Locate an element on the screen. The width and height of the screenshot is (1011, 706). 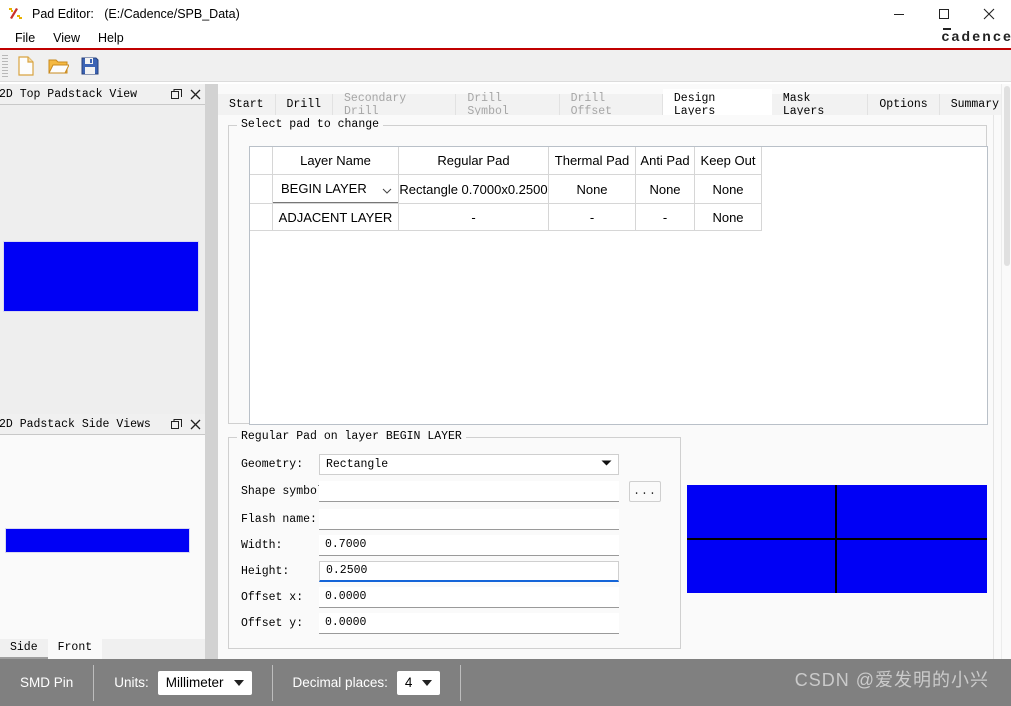
tab-drill-offset: Drill Offset is located at coordinates (611, 105).